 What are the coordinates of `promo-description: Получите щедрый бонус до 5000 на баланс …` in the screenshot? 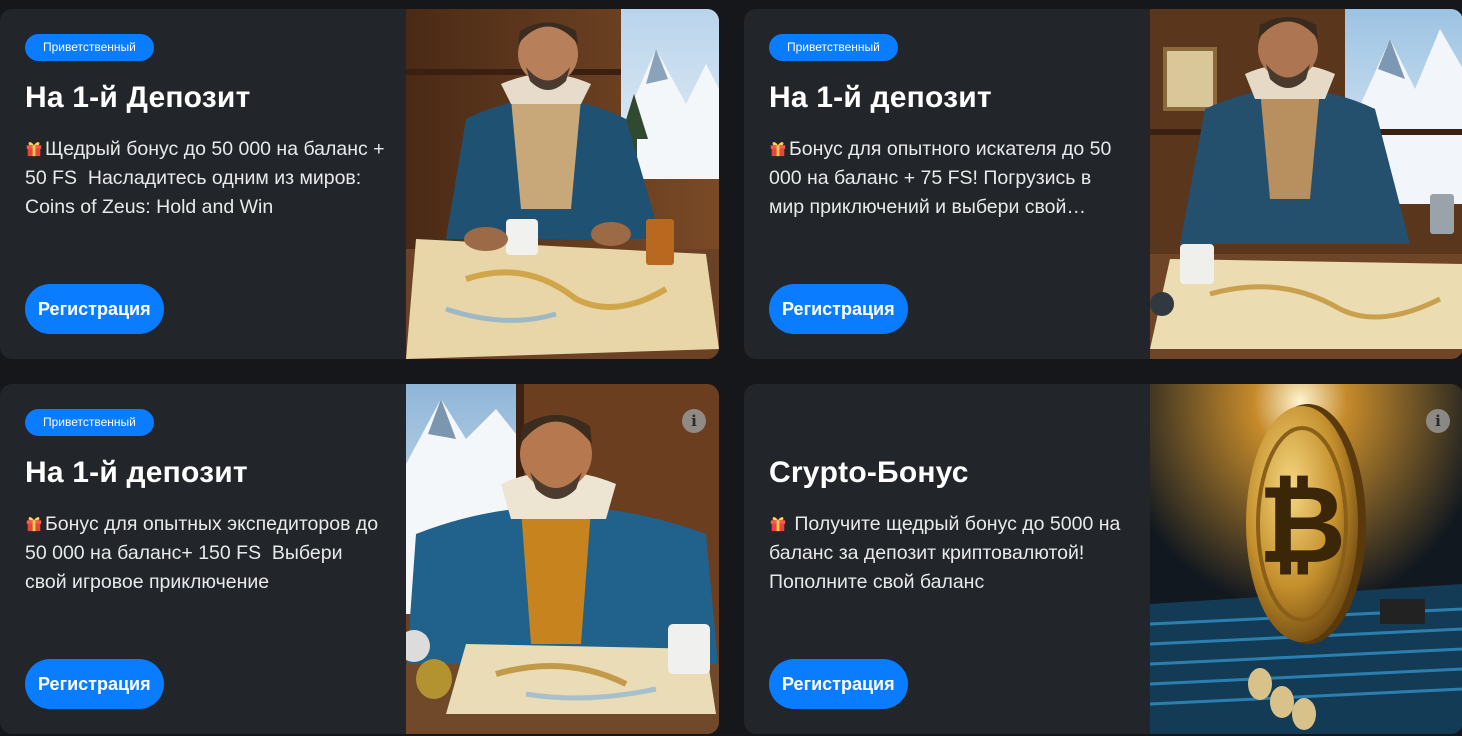 It's located at (949, 553).